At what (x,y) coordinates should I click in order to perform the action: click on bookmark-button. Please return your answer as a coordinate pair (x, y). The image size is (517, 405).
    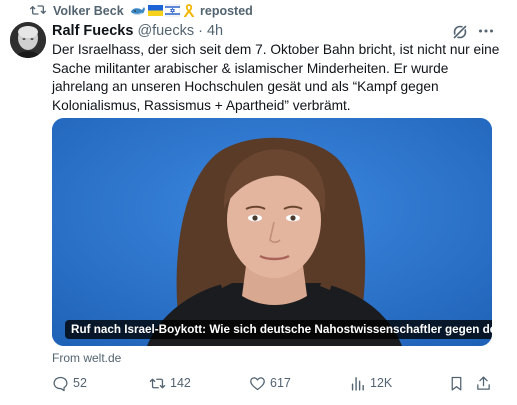
    Looking at the image, I should click on (456, 383).